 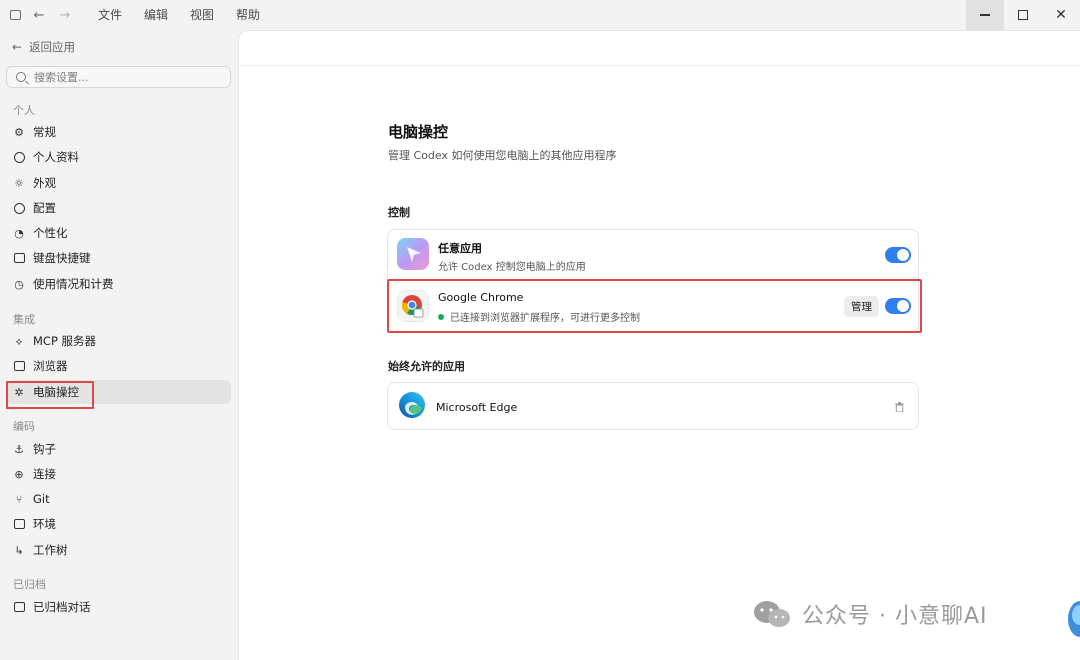 I want to click on minimize-button, so click(x=985, y=15).